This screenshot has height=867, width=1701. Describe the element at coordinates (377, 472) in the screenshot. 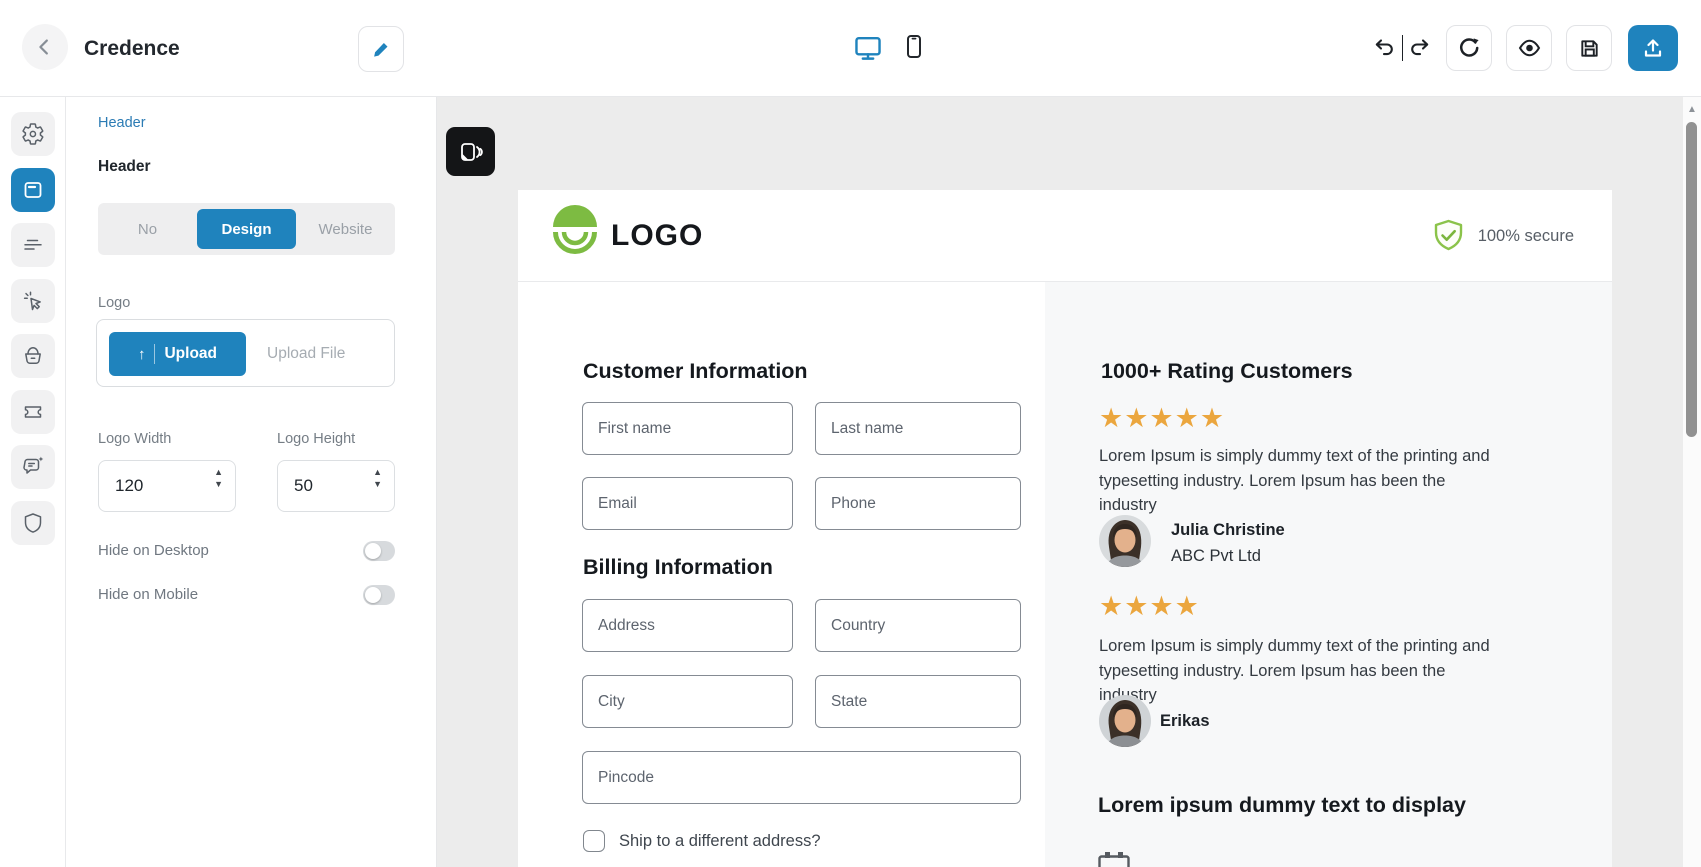

I see `height-stepper-up: ▲` at that location.